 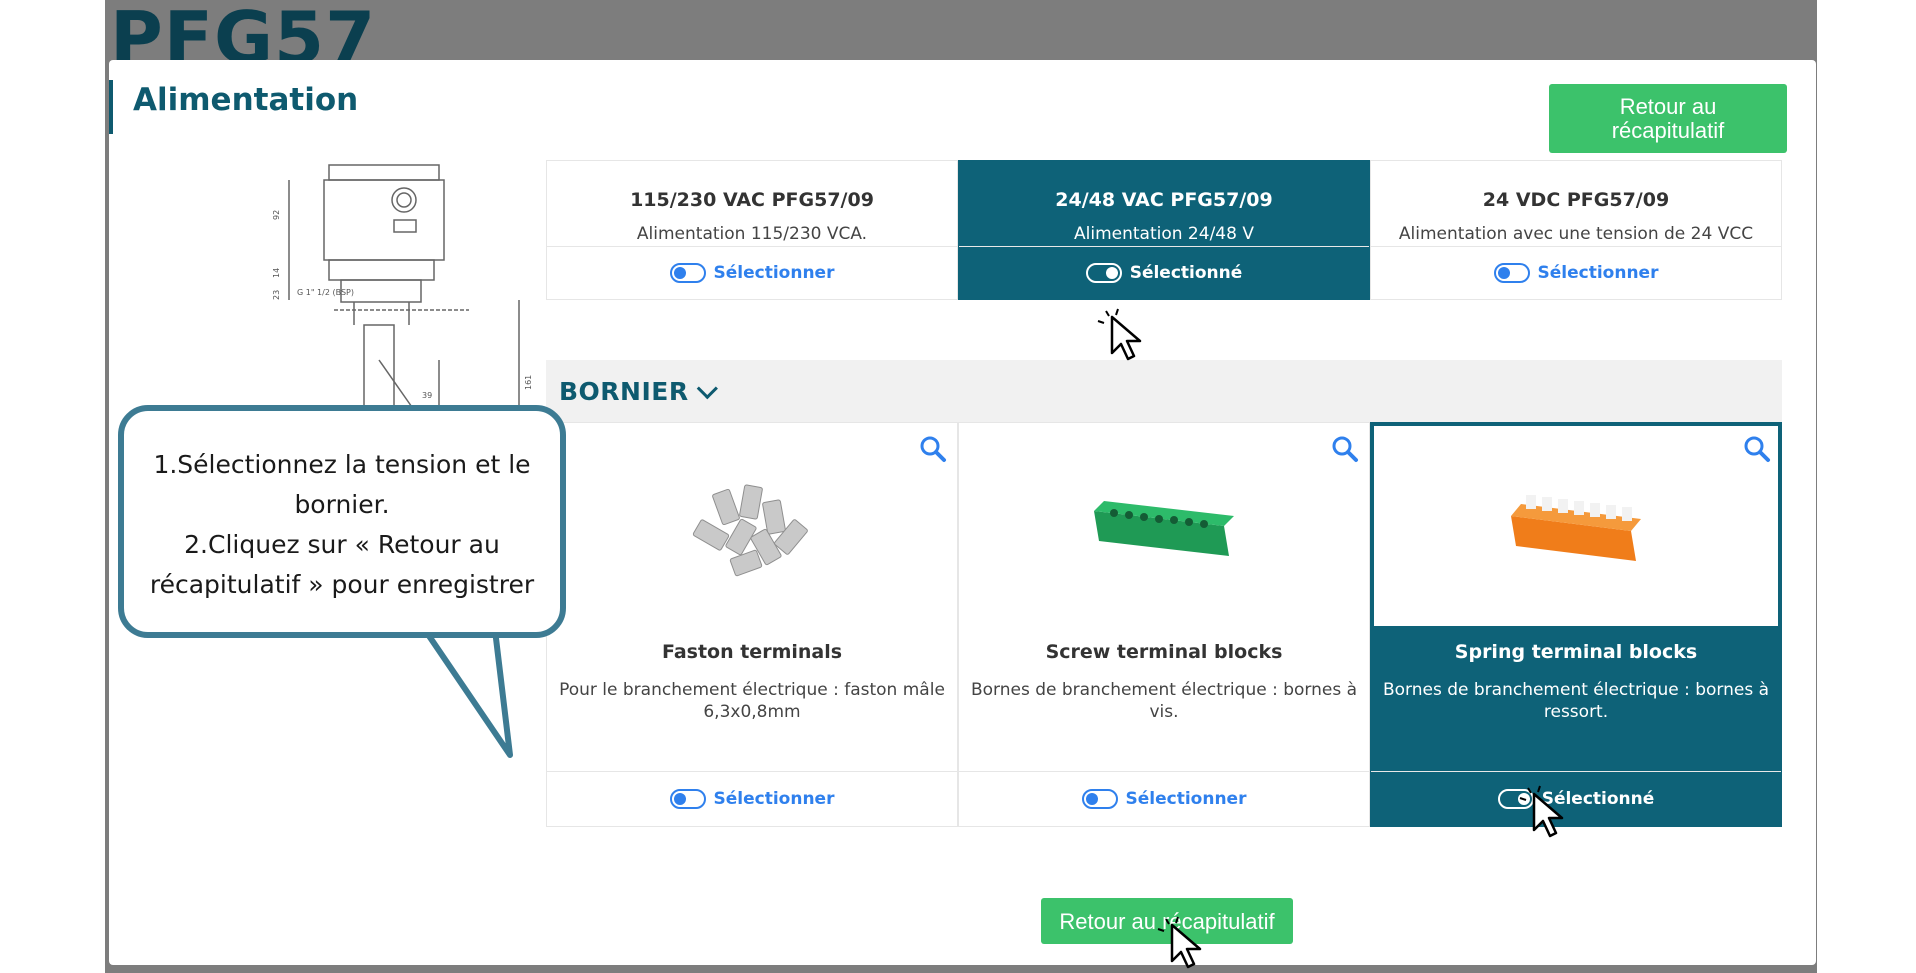 What do you see at coordinates (1164, 652) in the screenshot?
I see `card-name: Screw terminal blocks` at bounding box center [1164, 652].